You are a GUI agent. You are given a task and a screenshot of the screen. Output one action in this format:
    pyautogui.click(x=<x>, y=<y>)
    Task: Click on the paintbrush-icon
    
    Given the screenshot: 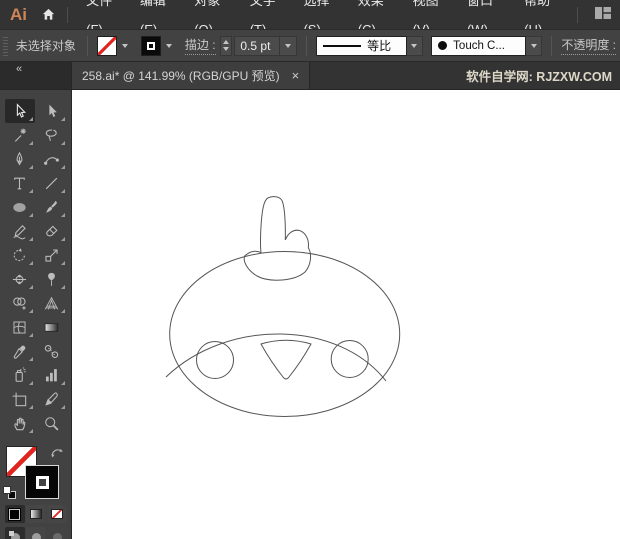 What is the action you would take?
    pyautogui.click(x=51, y=206)
    